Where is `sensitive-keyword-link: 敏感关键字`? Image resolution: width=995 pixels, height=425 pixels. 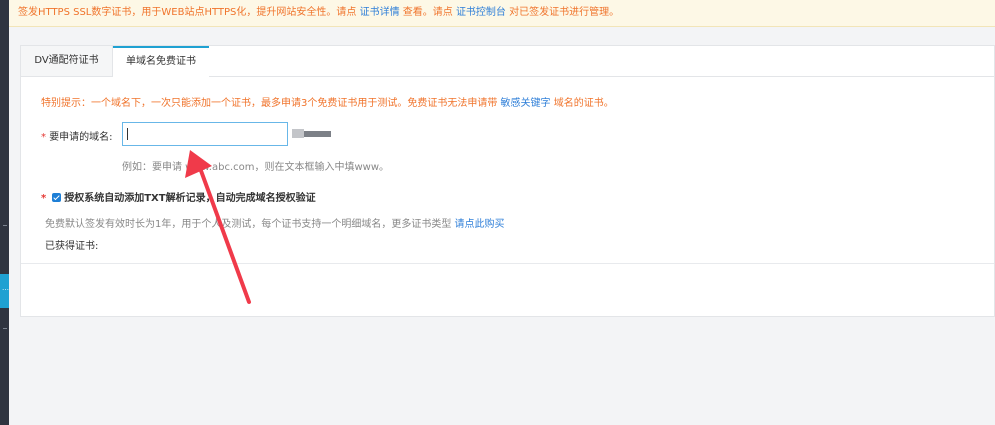 sensitive-keyword-link: 敏感关键字 is located at coordinates (526, 103).